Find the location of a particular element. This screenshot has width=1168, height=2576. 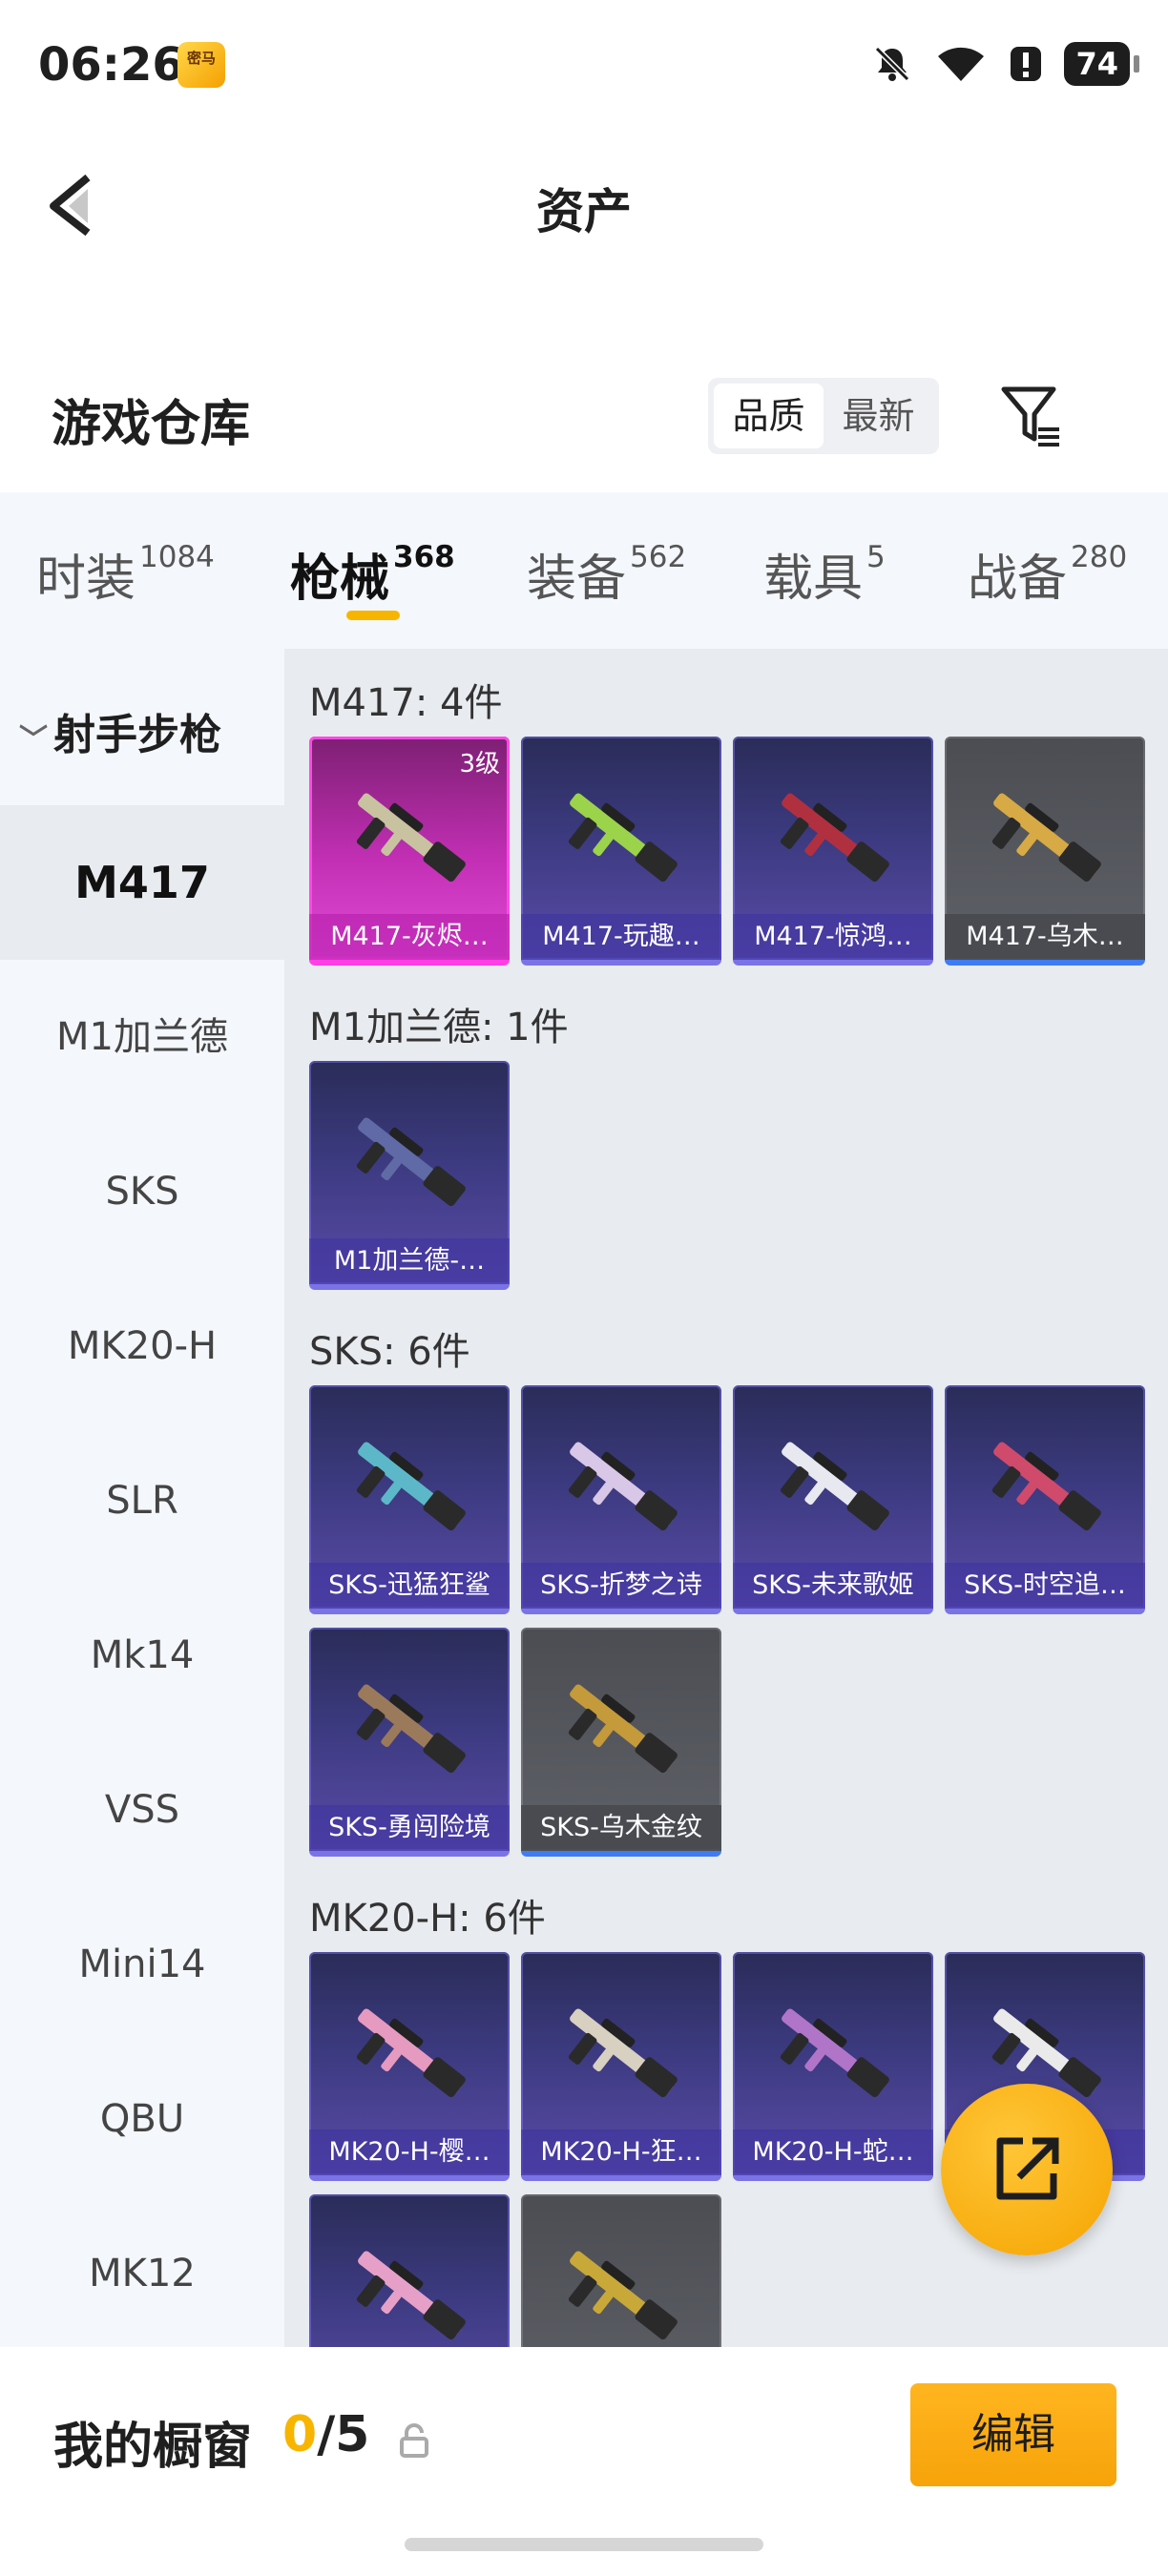

weapon-skin-card: SKS-迅猛狂鲨 is located at coordinates (409, 1499).